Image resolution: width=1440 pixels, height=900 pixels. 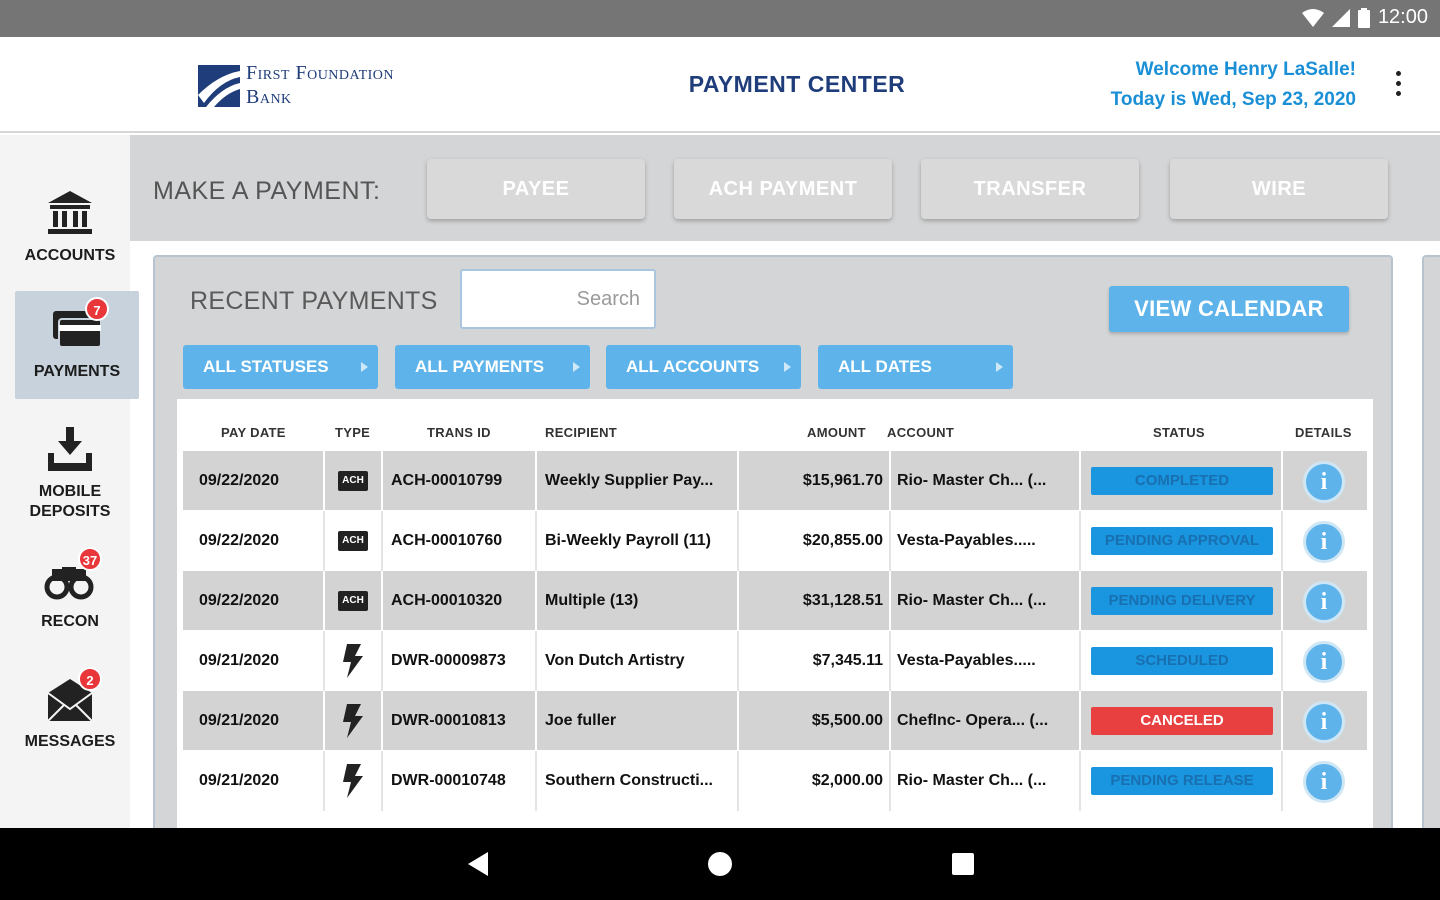 I want to click on cell-signal-icon, so click(x=1340, y=17).